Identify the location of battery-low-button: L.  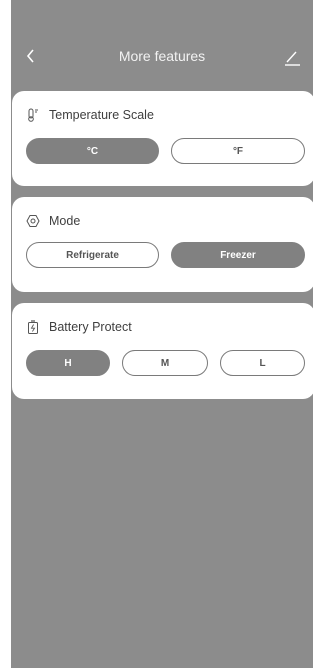
(262, 363).